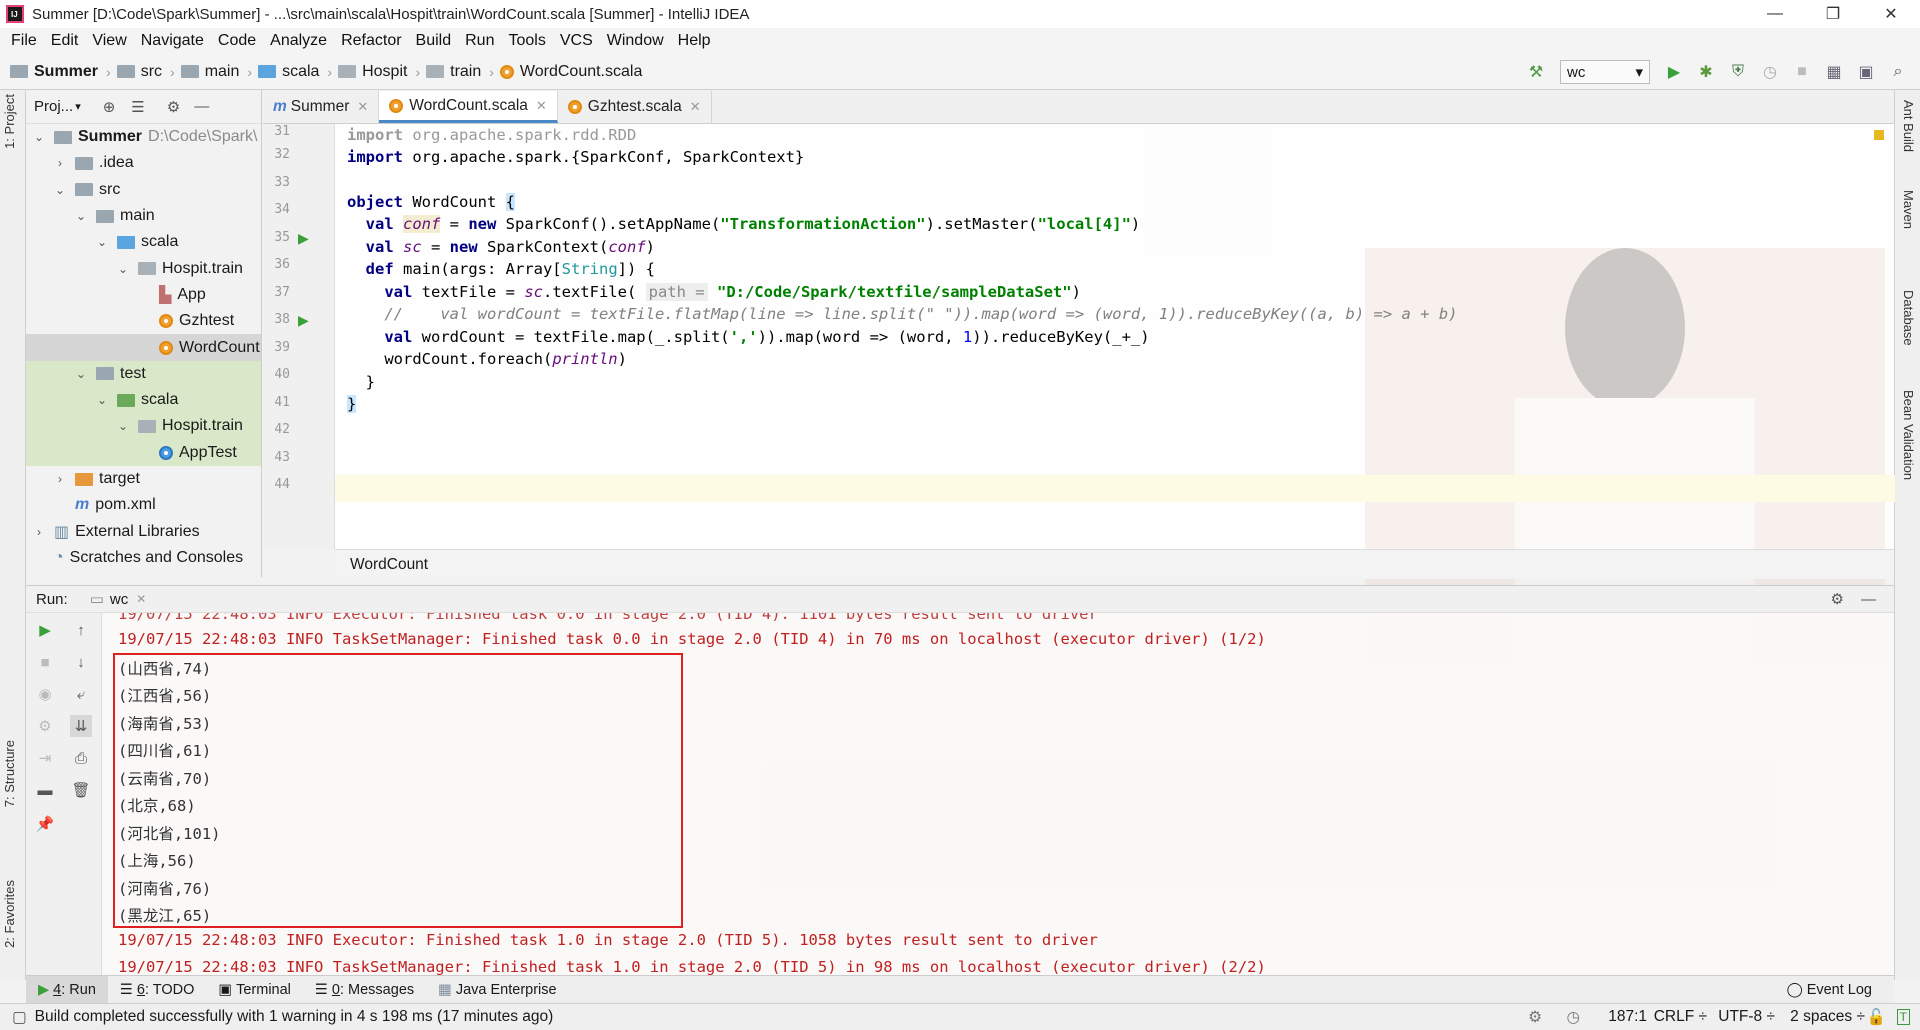  What do you see at coordinates (143, 558) in the screenshot?
I see `tree-item: ◔ Scratches and Consoles` at bounding box center [143, 558].